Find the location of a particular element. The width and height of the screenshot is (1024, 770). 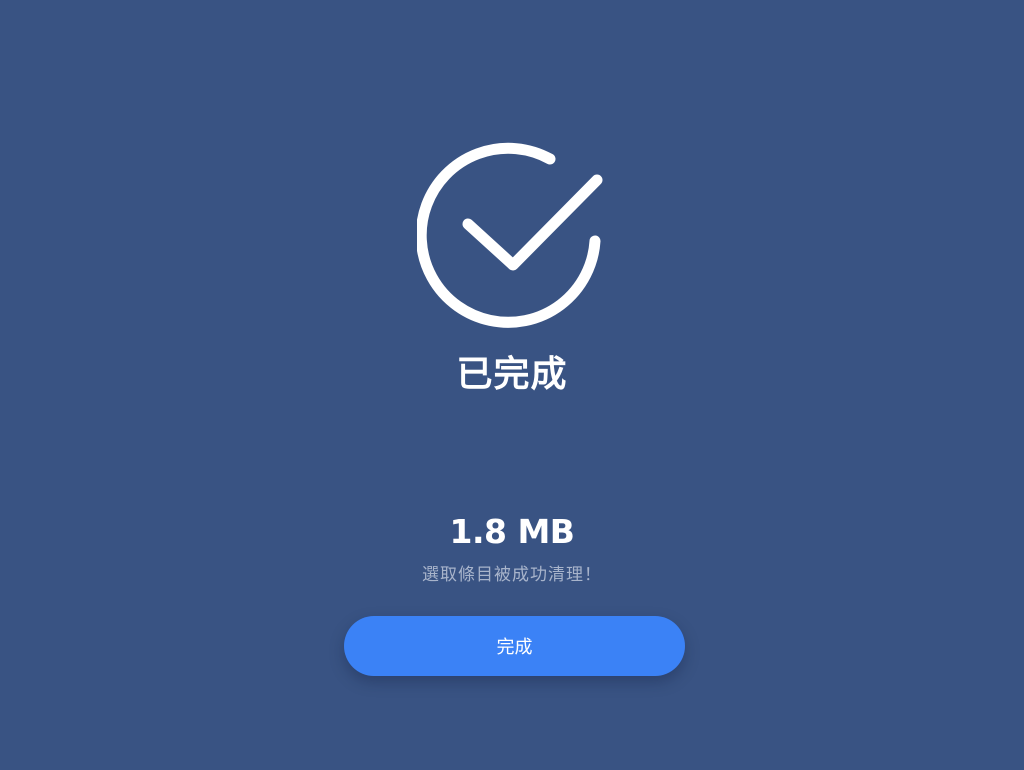

cleanup-message: 選取條目被成功清理！ is located at coordinates (512, 575).